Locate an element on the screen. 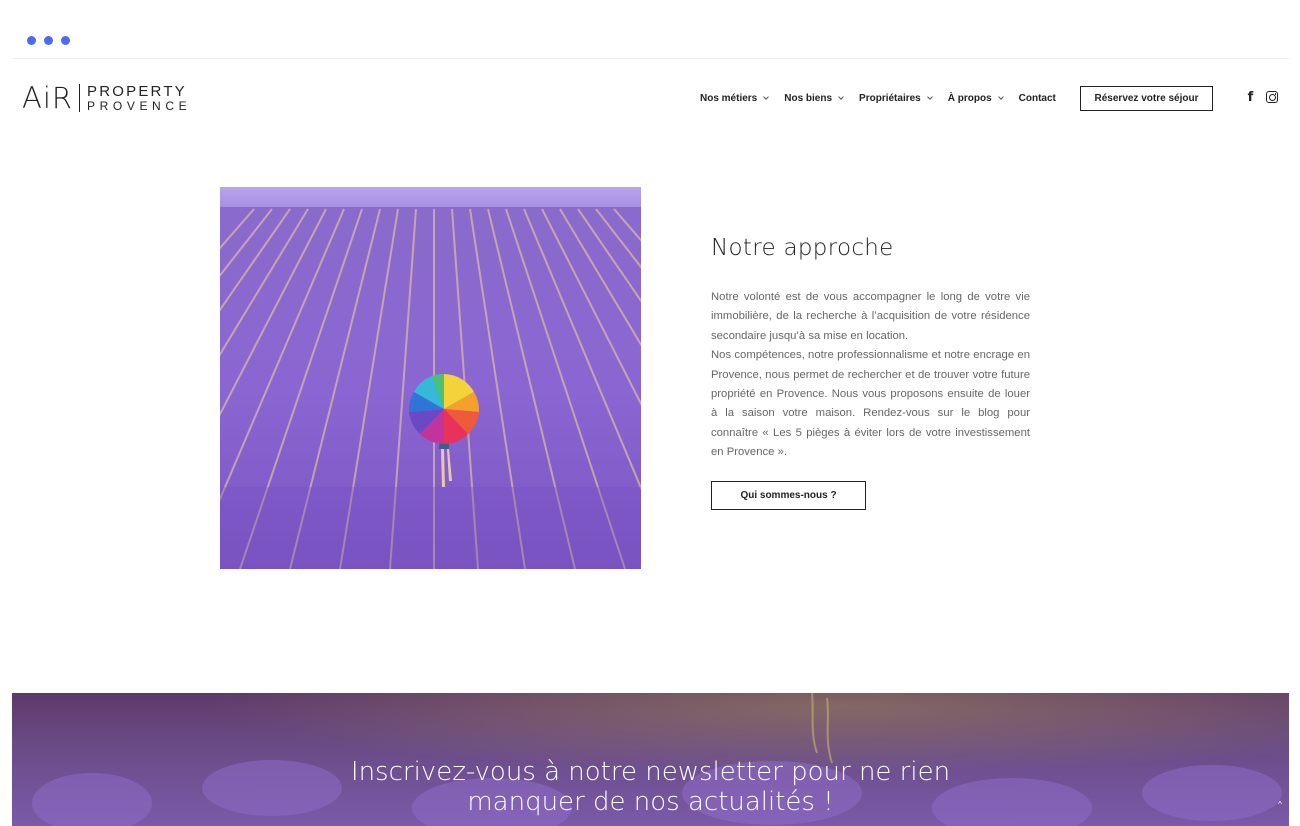 The height and width of the screenshot is (826, 1300). site-logo: AiR PROPERTY PROVENCE is located at coordinates (106, 98).